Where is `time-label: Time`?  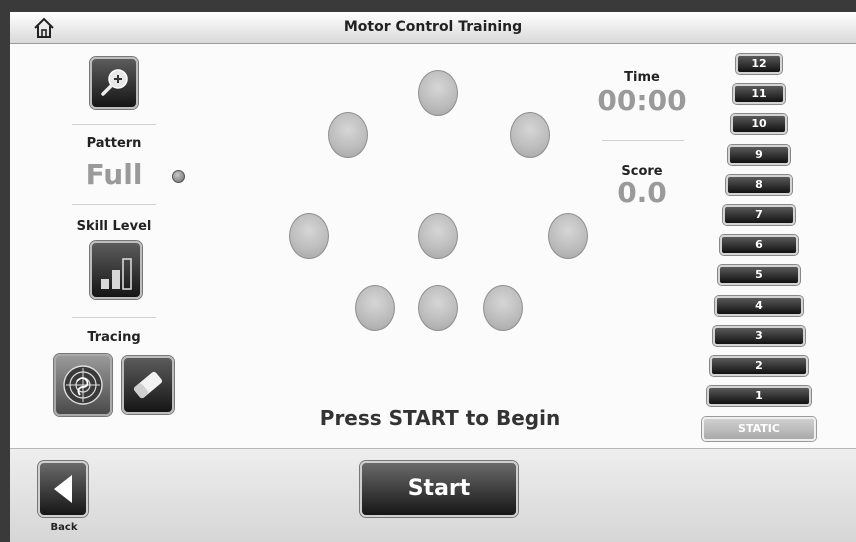
time-label: Time is located at coordinates (642, 77).